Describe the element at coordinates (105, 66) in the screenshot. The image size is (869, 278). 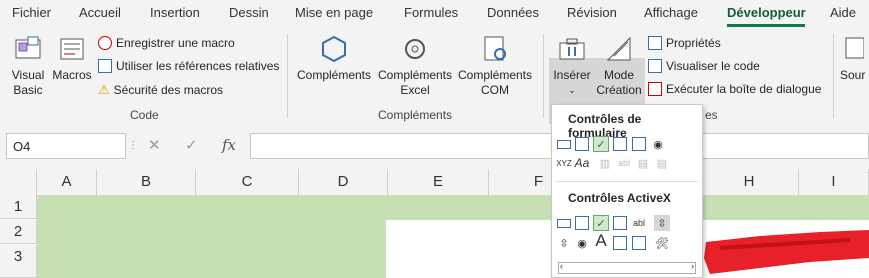
I see `grid-icon` at that location.